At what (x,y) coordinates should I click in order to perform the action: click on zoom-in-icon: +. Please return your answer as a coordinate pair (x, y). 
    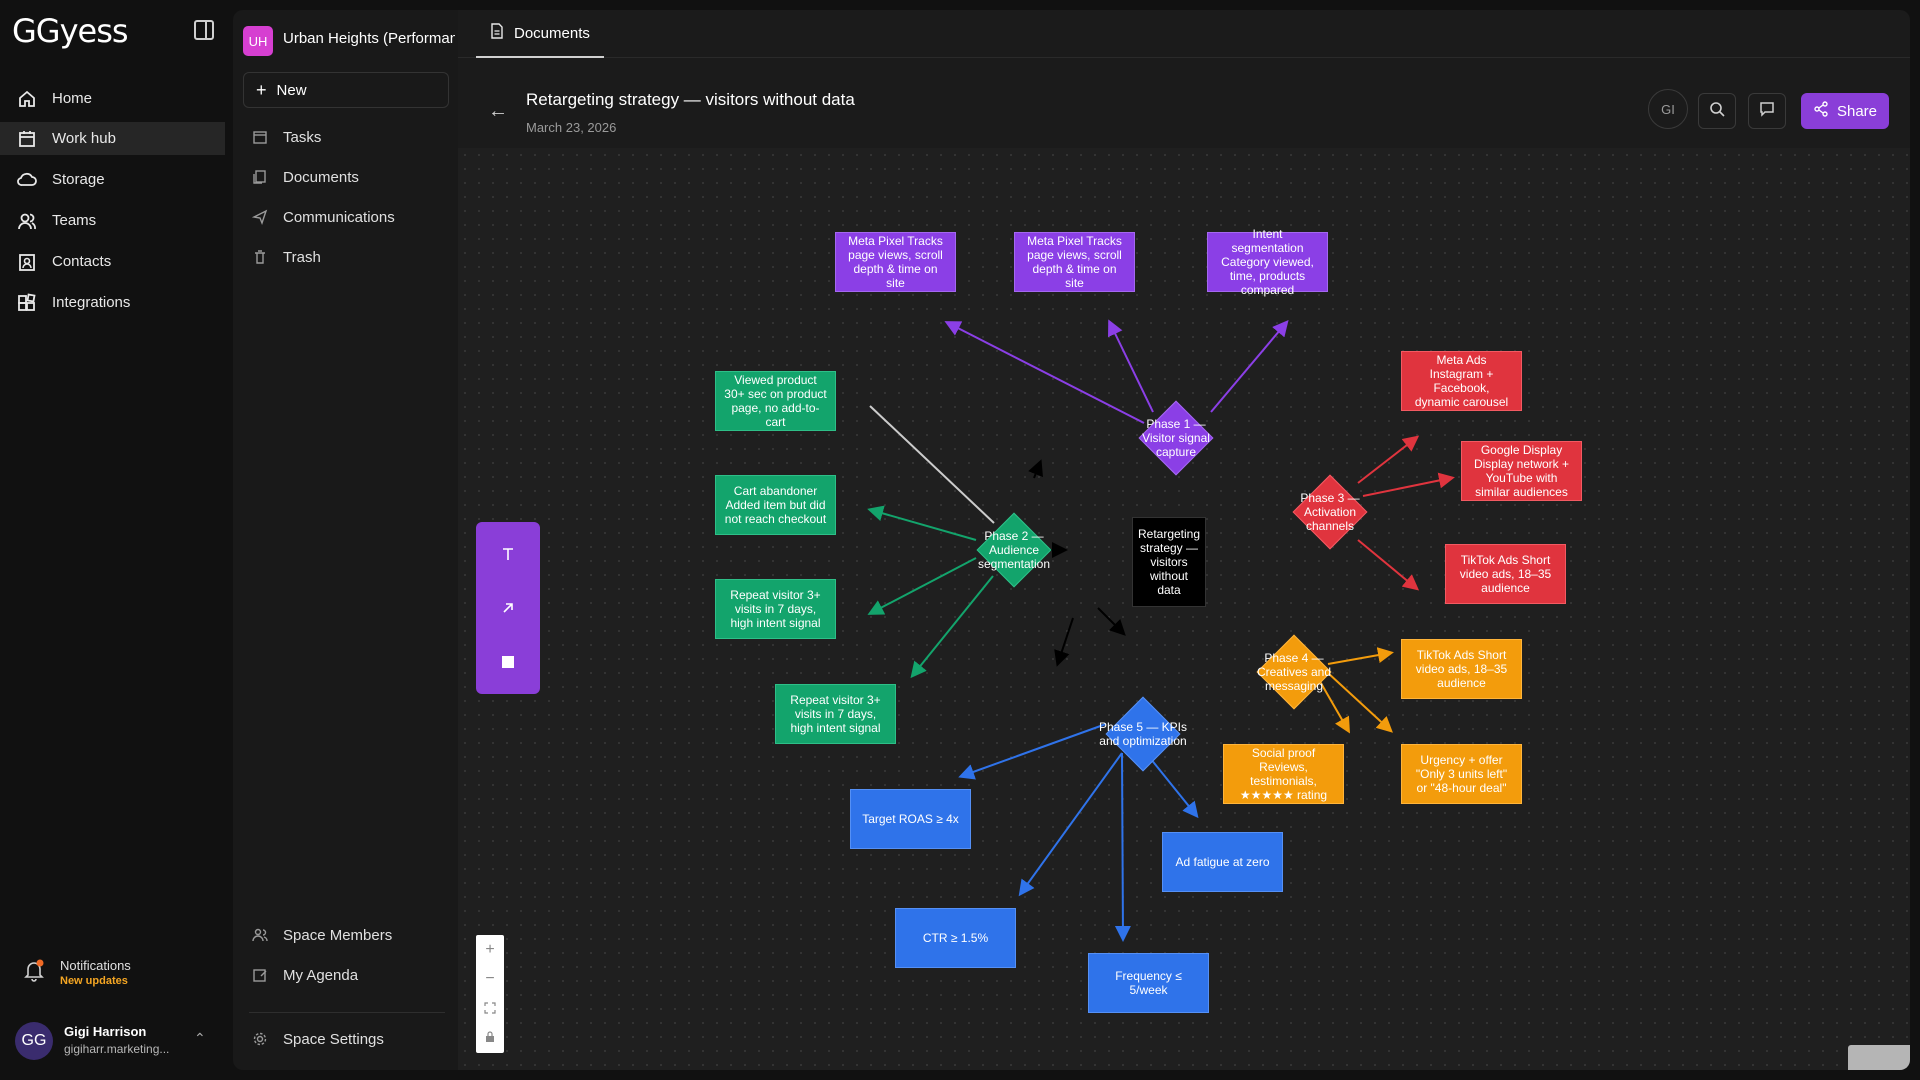
    Looking at the image, I should click on (490, 949).